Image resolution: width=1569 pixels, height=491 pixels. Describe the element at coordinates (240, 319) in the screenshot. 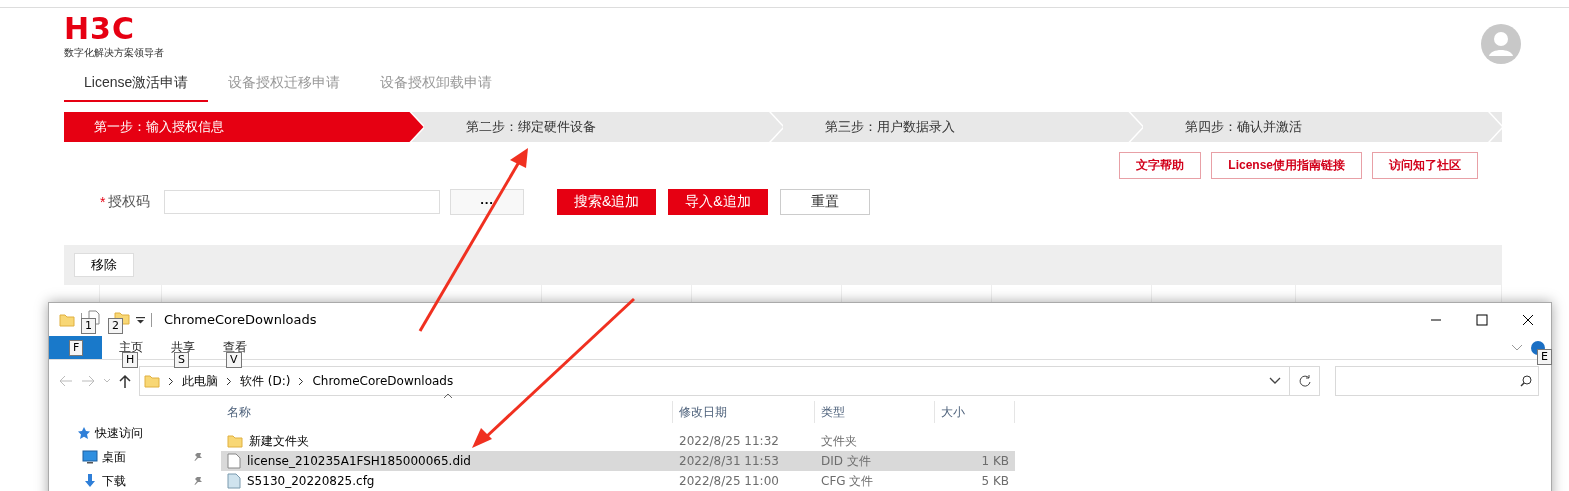

I see `window-title: ChromeCoreDownloads` at that location.